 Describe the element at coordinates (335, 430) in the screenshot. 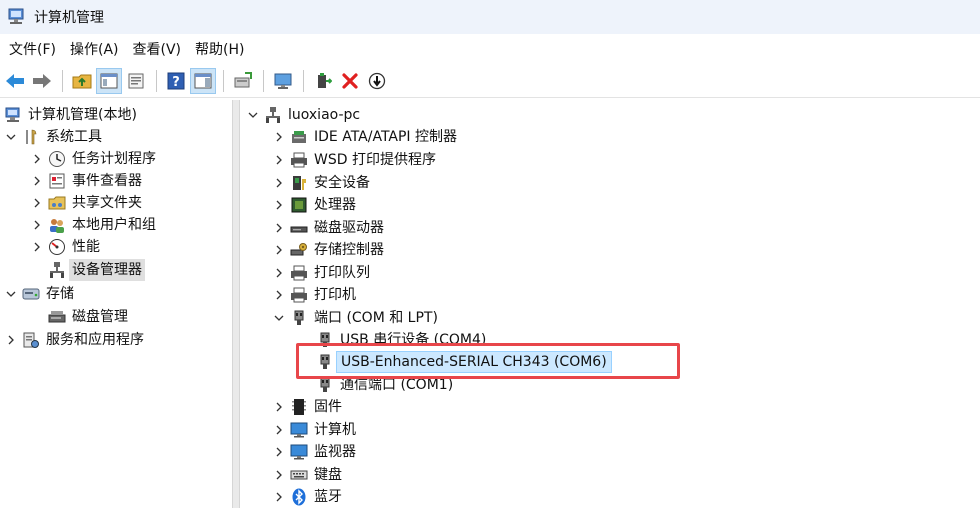

I see `device-tree-label: 计算机` at that location.